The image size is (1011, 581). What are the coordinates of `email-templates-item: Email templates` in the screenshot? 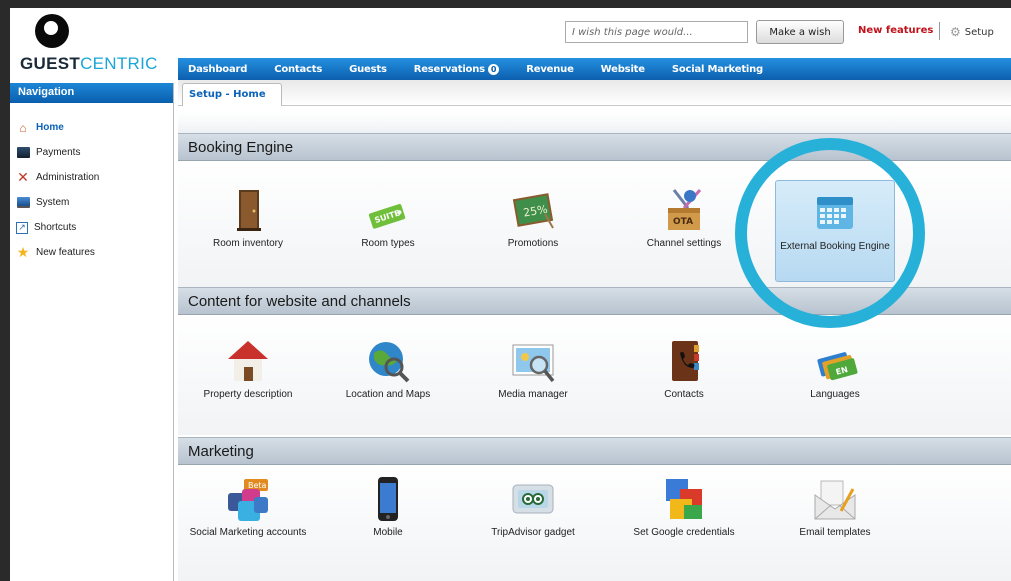 It's located at (835, 507).